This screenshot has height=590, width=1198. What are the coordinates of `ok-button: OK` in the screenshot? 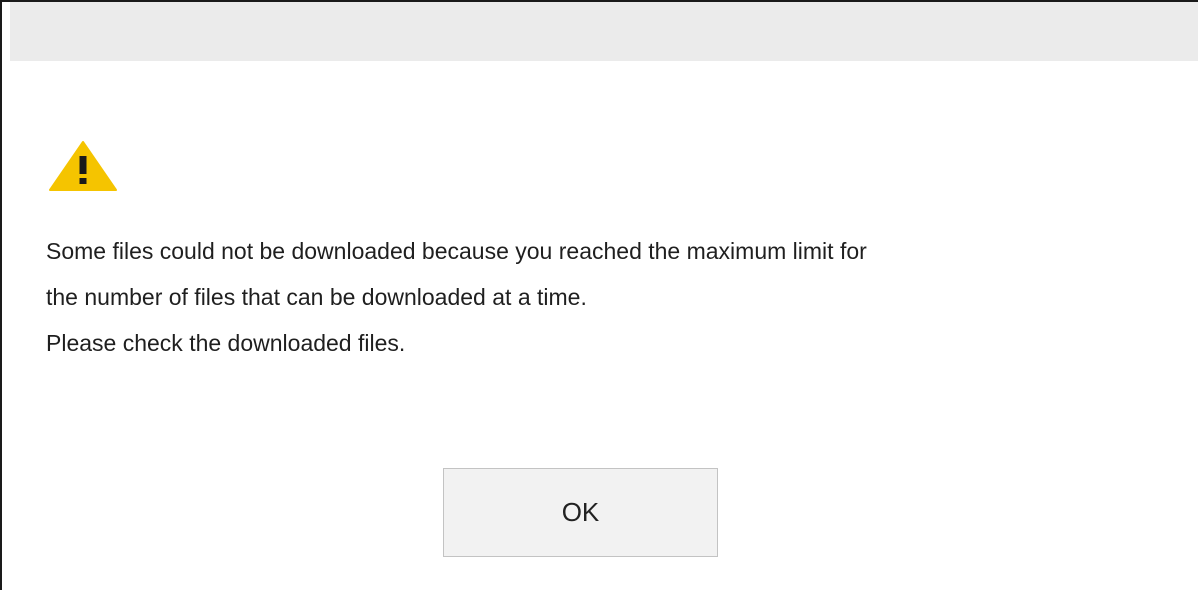 It's located at (580, 512).